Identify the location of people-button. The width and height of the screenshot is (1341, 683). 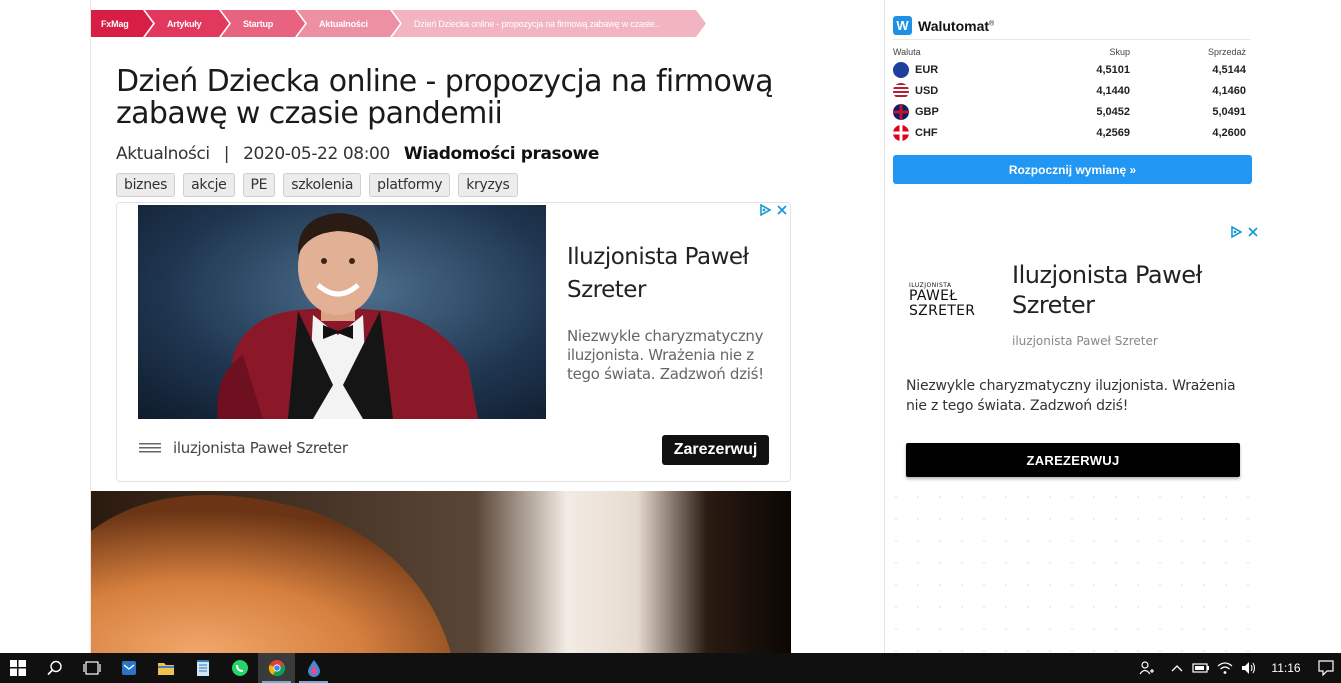
(1147, 668).